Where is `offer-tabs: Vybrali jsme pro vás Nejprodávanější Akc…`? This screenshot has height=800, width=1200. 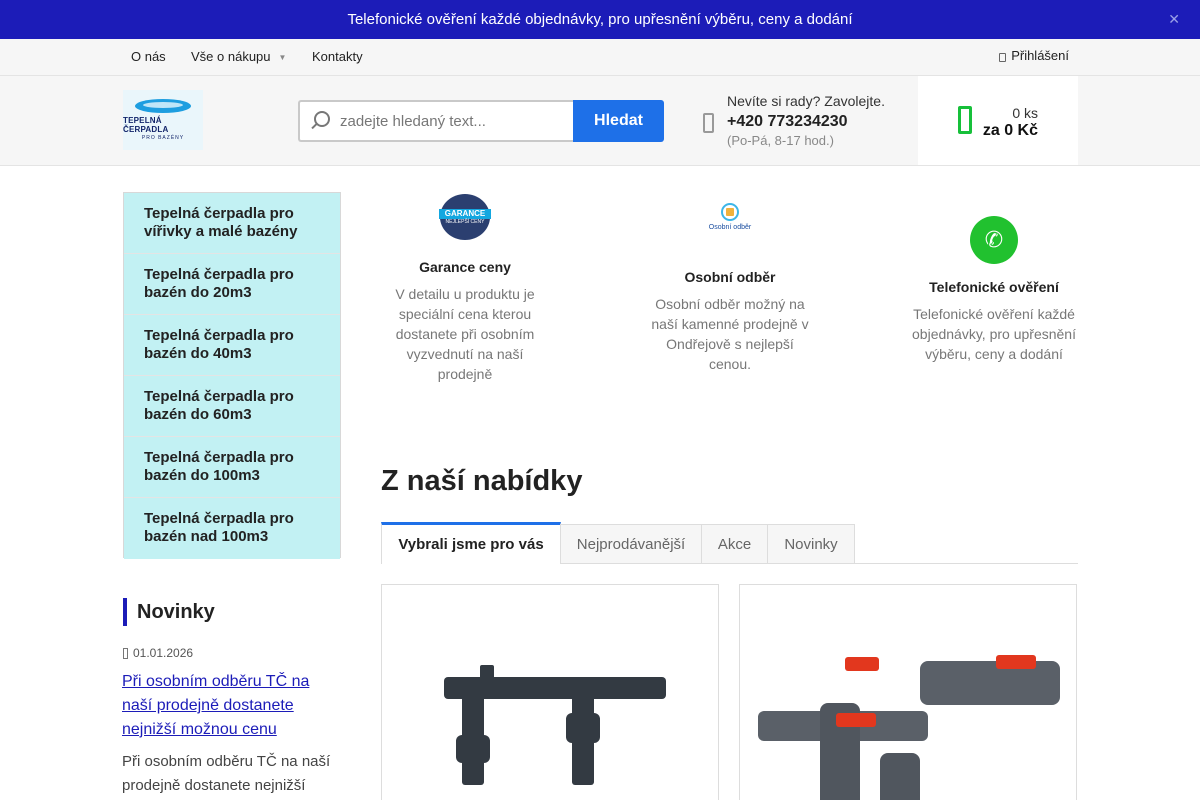 offer-tabs: Vybrali jsme pro vás Nejprodávanější Akc… is located at coordinates (729, 543).